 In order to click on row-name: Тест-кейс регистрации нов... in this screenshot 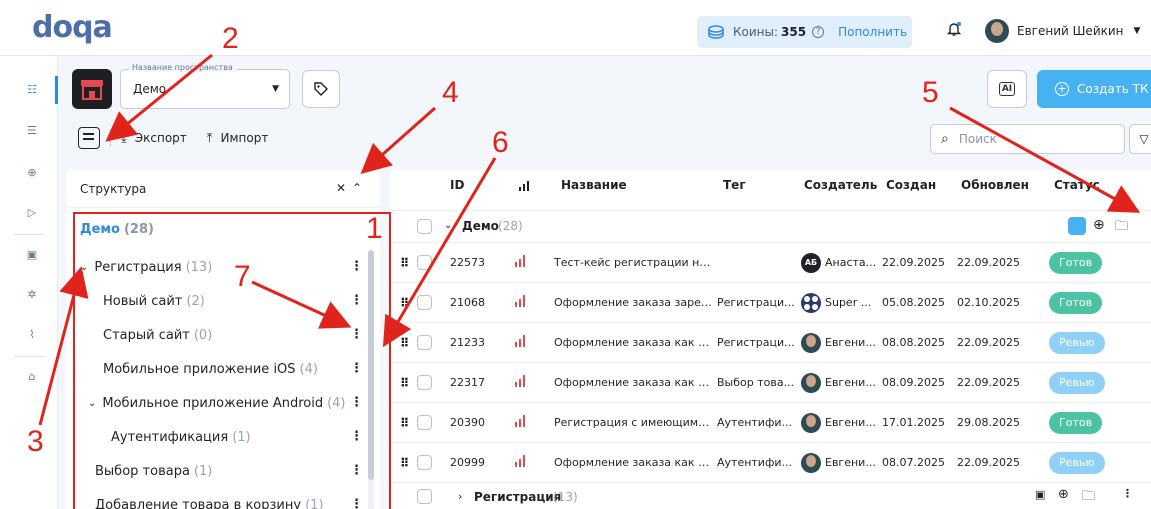, I will do `click(633, 262)`.